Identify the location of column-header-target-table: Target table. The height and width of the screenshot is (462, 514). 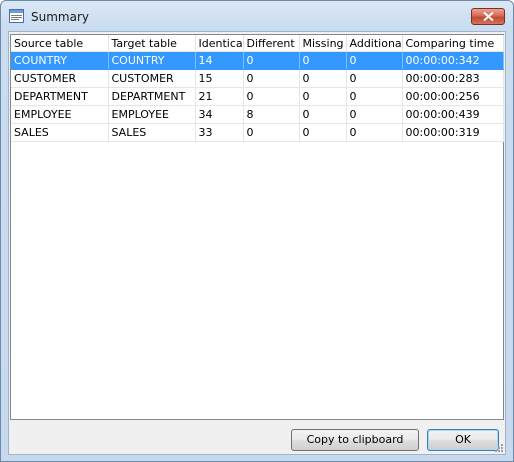
(152, 43).